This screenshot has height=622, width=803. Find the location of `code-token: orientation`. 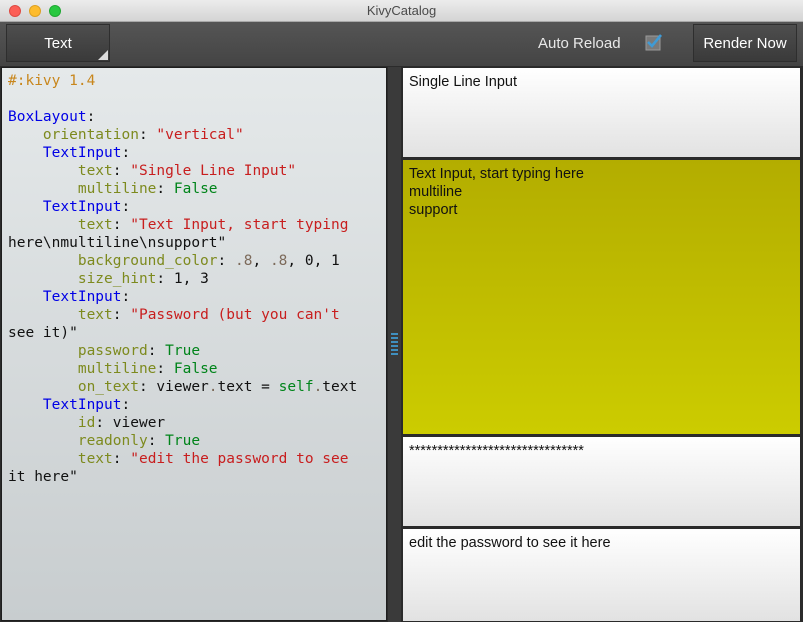

code-token: orientation is located at coordinates (90, 135).